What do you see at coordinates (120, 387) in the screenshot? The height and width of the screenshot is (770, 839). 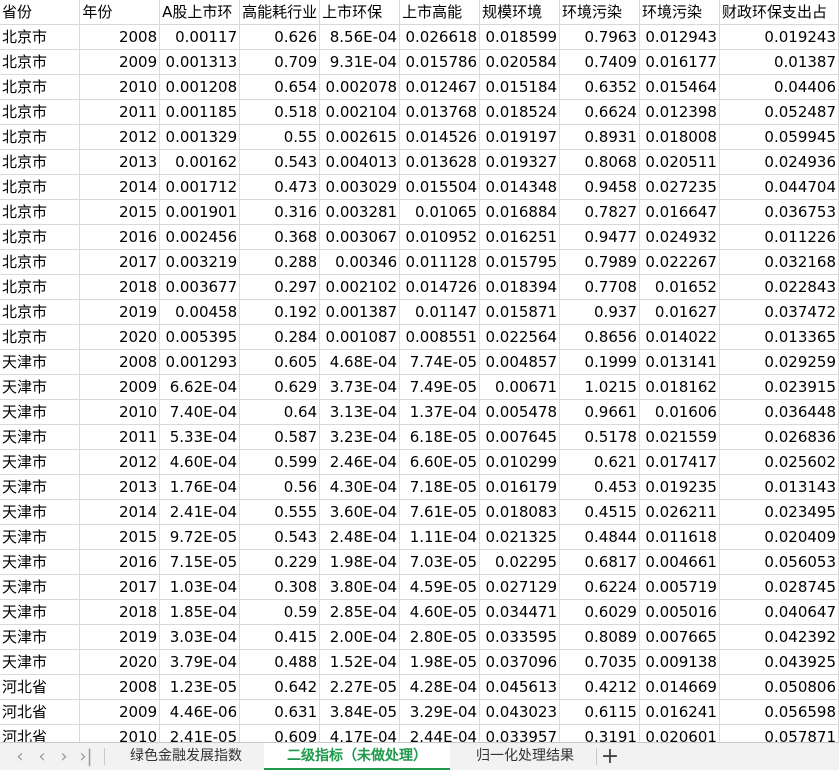 I see `year-cell: 2009` at bounding box center [120, 387].